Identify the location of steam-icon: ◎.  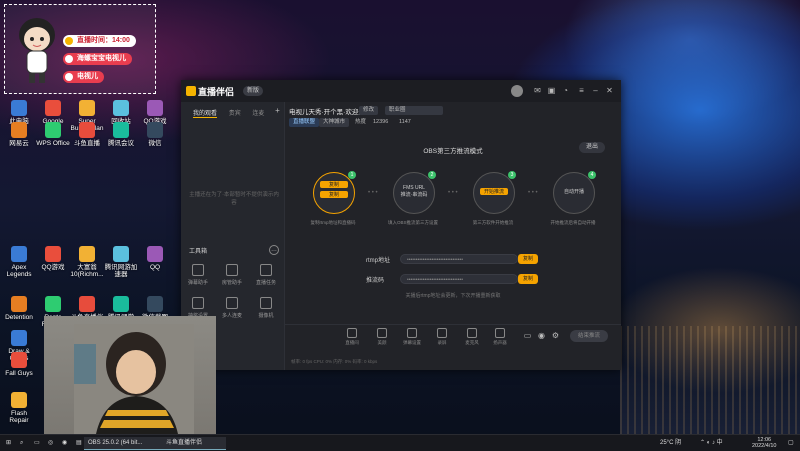
(50, 443).